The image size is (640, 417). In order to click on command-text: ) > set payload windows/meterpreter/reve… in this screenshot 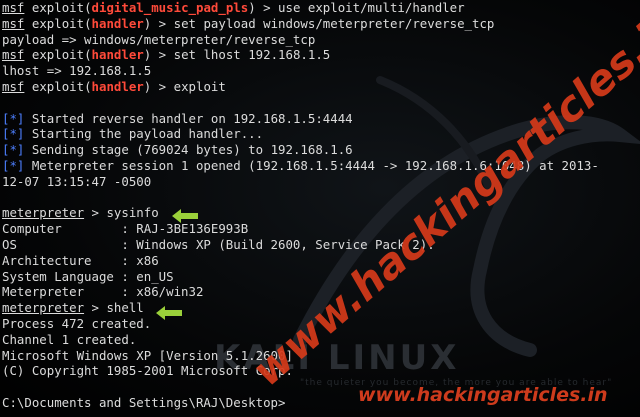, I will do `click(319, 23)`.